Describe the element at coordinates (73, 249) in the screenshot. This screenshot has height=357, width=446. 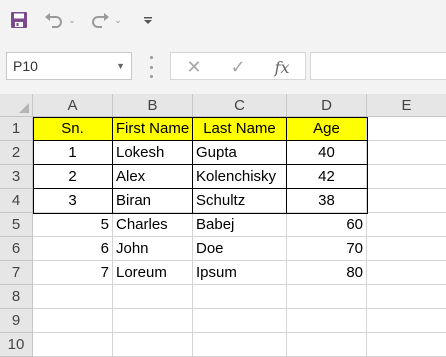
I see `cell-a6: 6` at that location.